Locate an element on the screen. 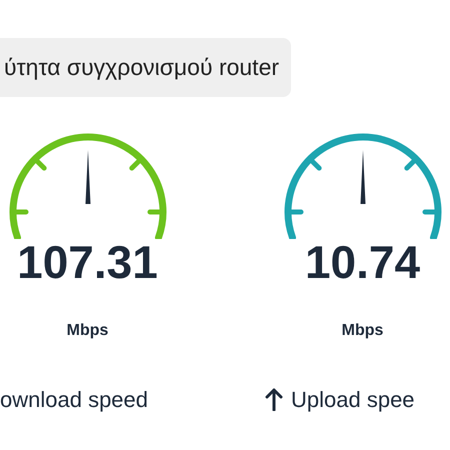 The image size is (450, 450). speed-value: 10.74 is located at coordinates (362, 261).